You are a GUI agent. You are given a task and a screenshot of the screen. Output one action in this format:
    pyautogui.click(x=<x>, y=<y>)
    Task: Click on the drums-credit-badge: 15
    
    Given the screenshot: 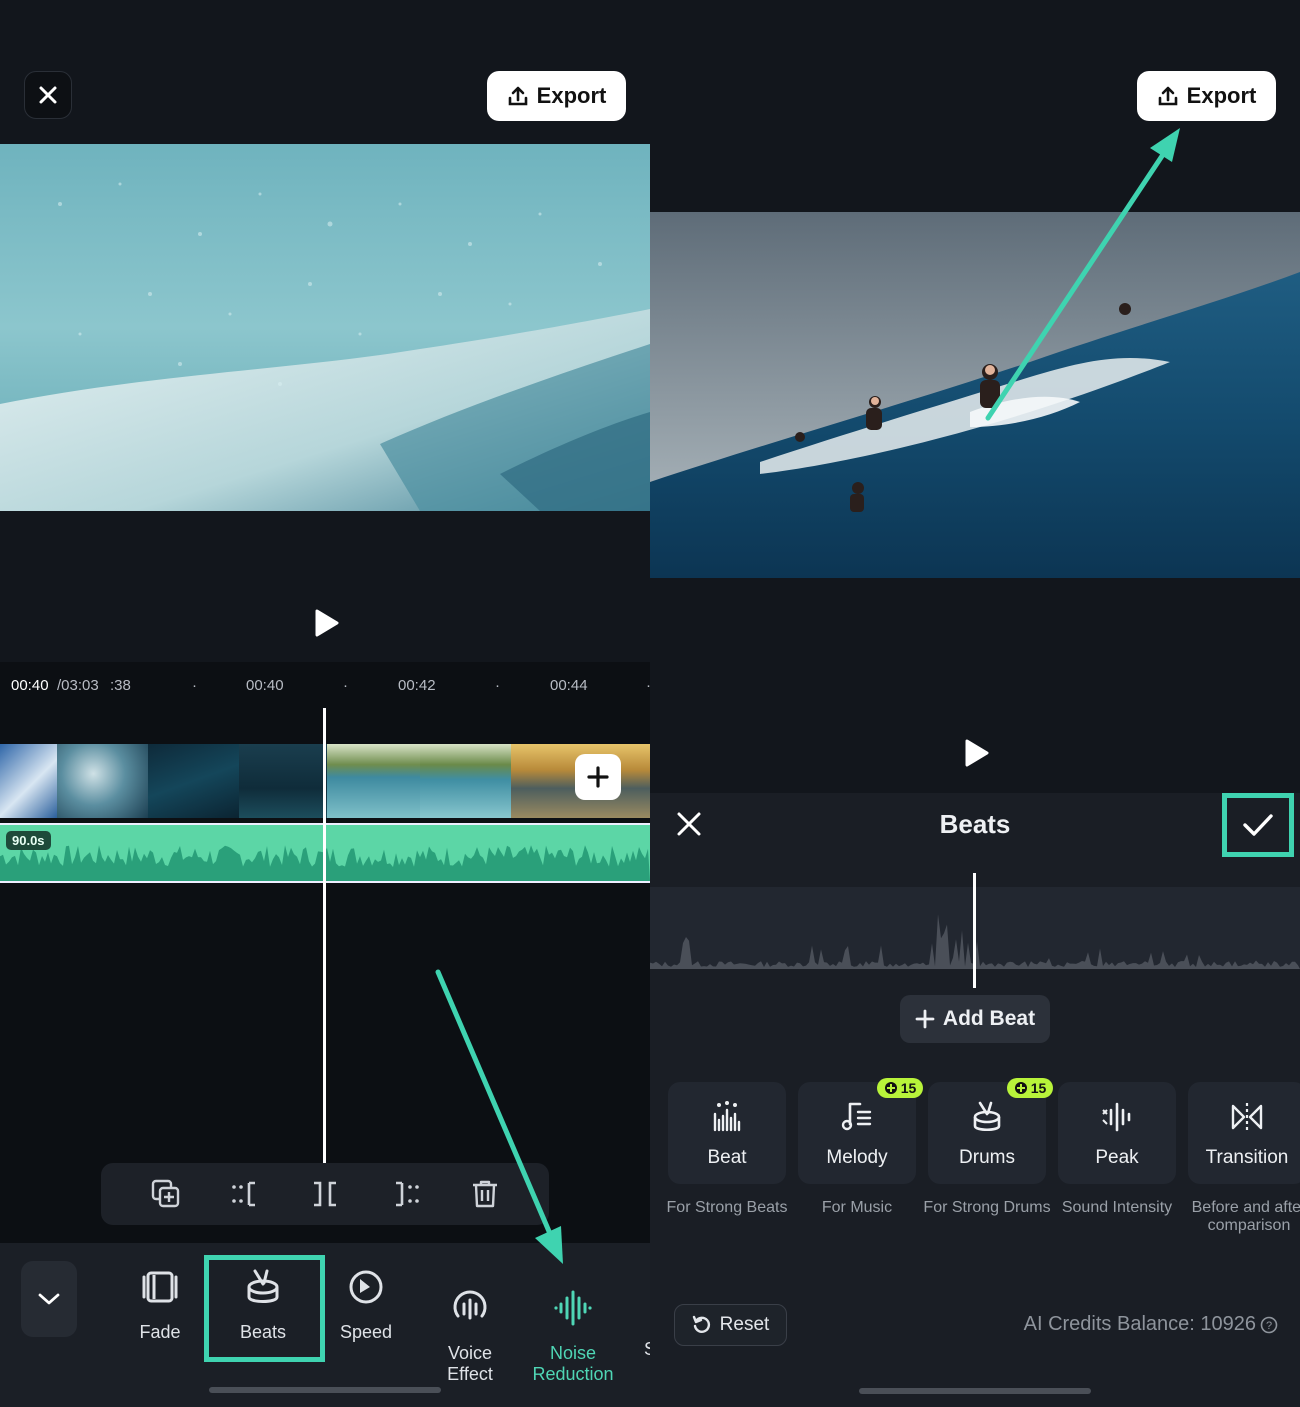 What is the action you would take?
    pyautogui.click(x=1030, y=1088)
    